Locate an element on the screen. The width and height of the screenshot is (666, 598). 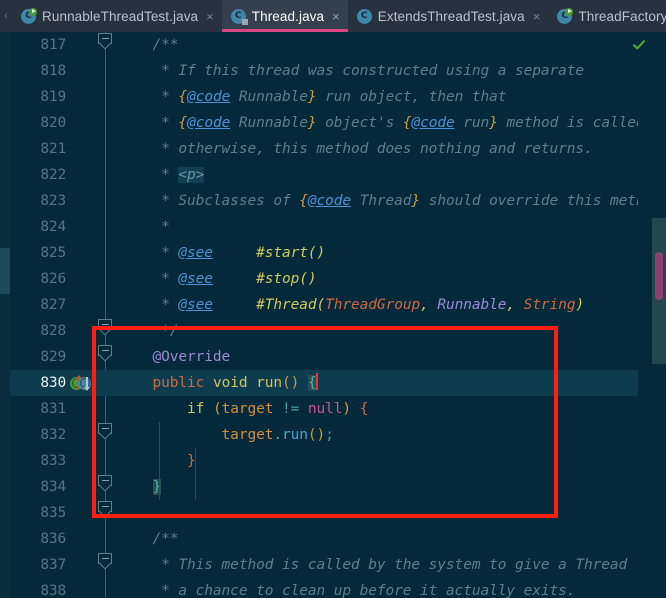
editor-tab-threadfactorytest: C ThreadFactoryTe is located at coordinates (607, 16).